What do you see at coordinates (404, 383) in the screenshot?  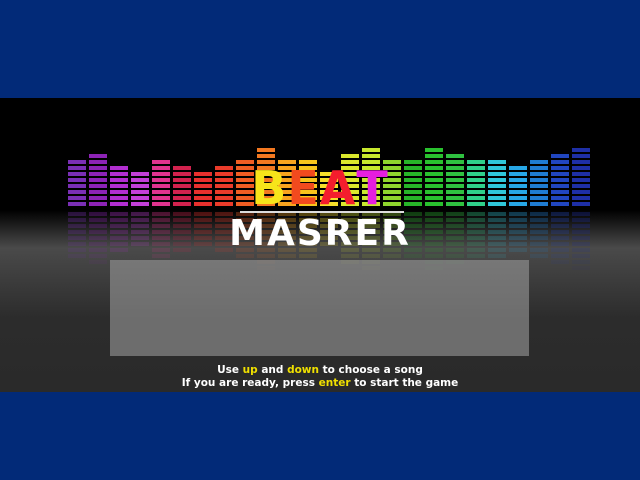 I see `instruction-text: to start the game` at bounding box center [404, 383].